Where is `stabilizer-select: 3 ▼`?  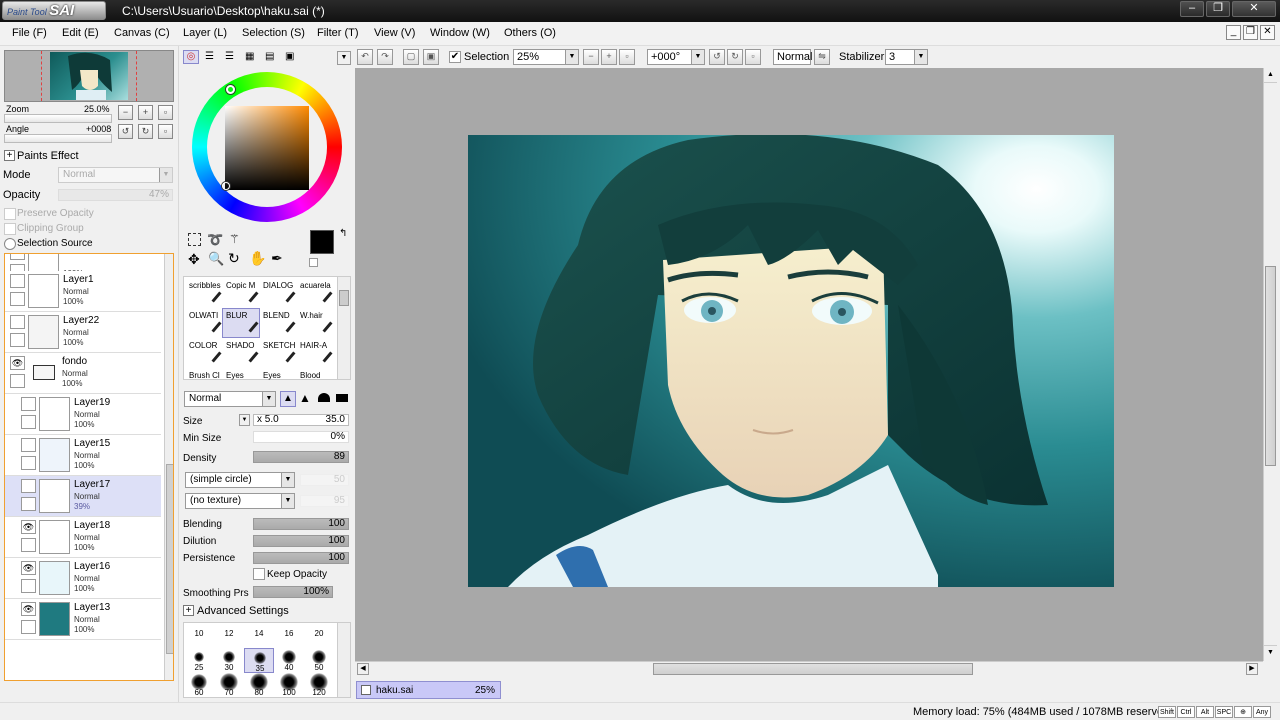
stabilizer-select: 3 ▼ is located at coordinates (906, 57).